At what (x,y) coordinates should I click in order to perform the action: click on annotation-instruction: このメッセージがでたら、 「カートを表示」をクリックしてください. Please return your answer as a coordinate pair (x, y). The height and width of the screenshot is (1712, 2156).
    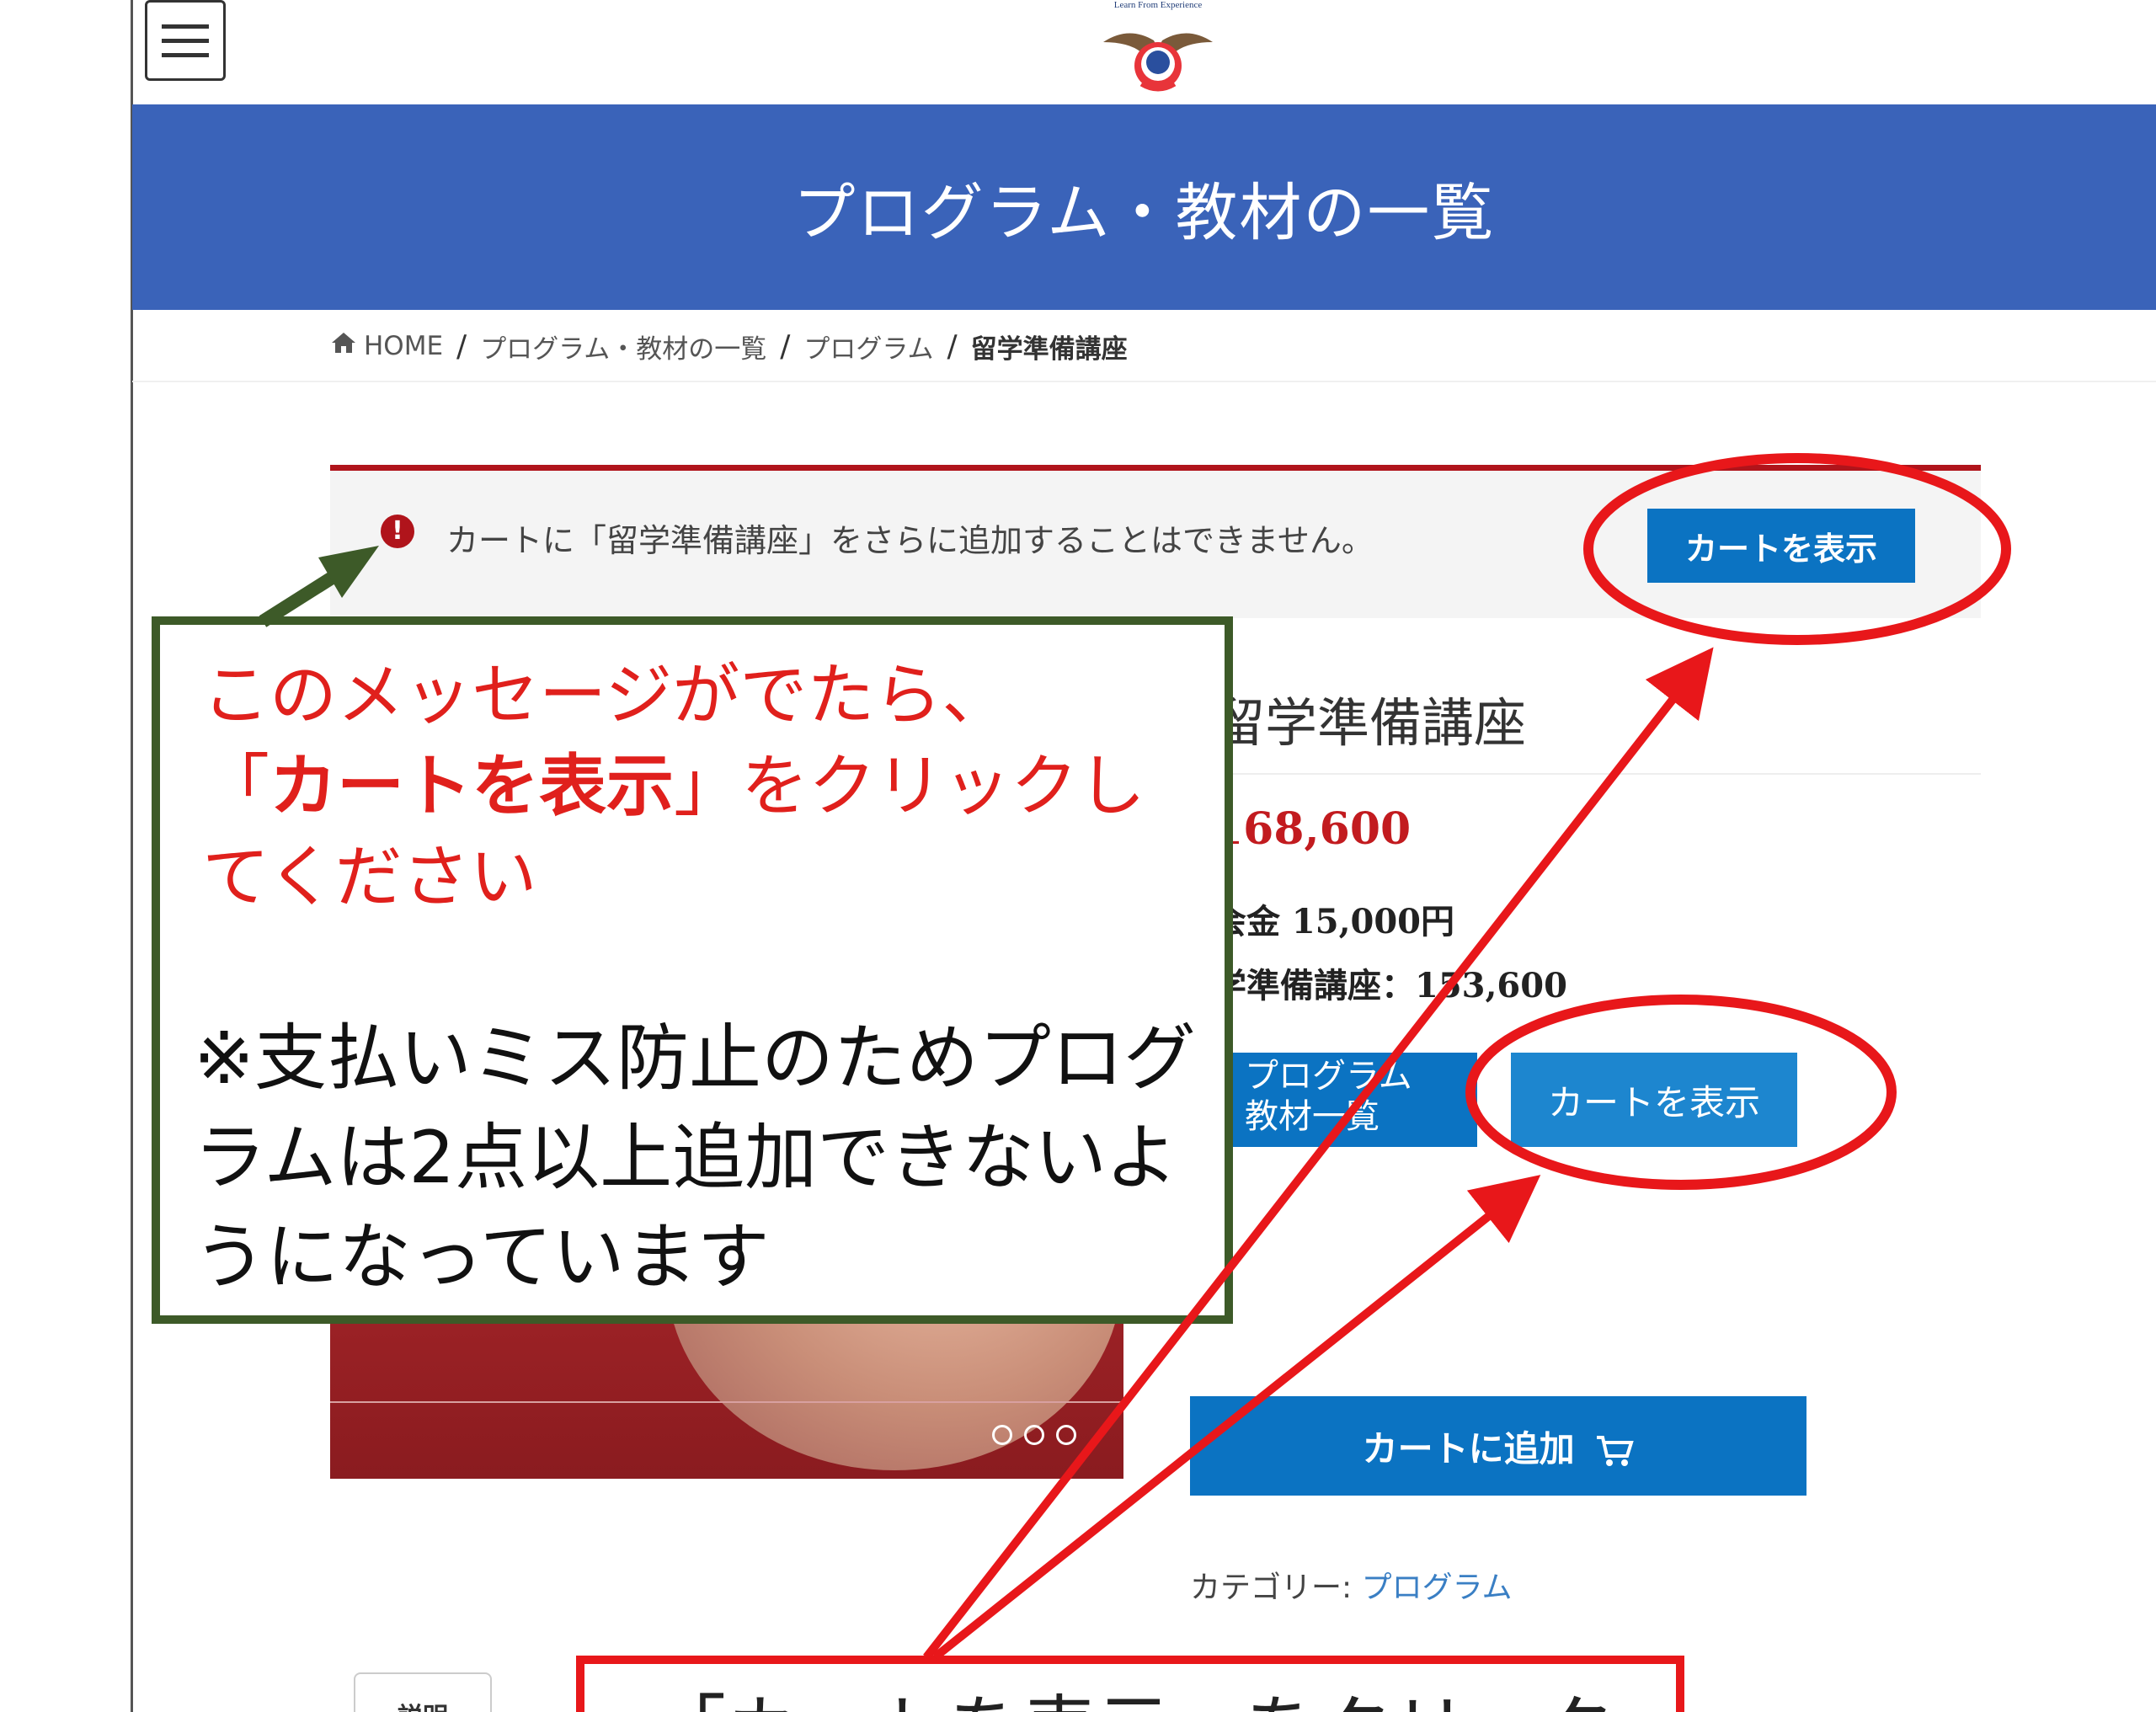
    Looking at the image, I should click on (699, 786).